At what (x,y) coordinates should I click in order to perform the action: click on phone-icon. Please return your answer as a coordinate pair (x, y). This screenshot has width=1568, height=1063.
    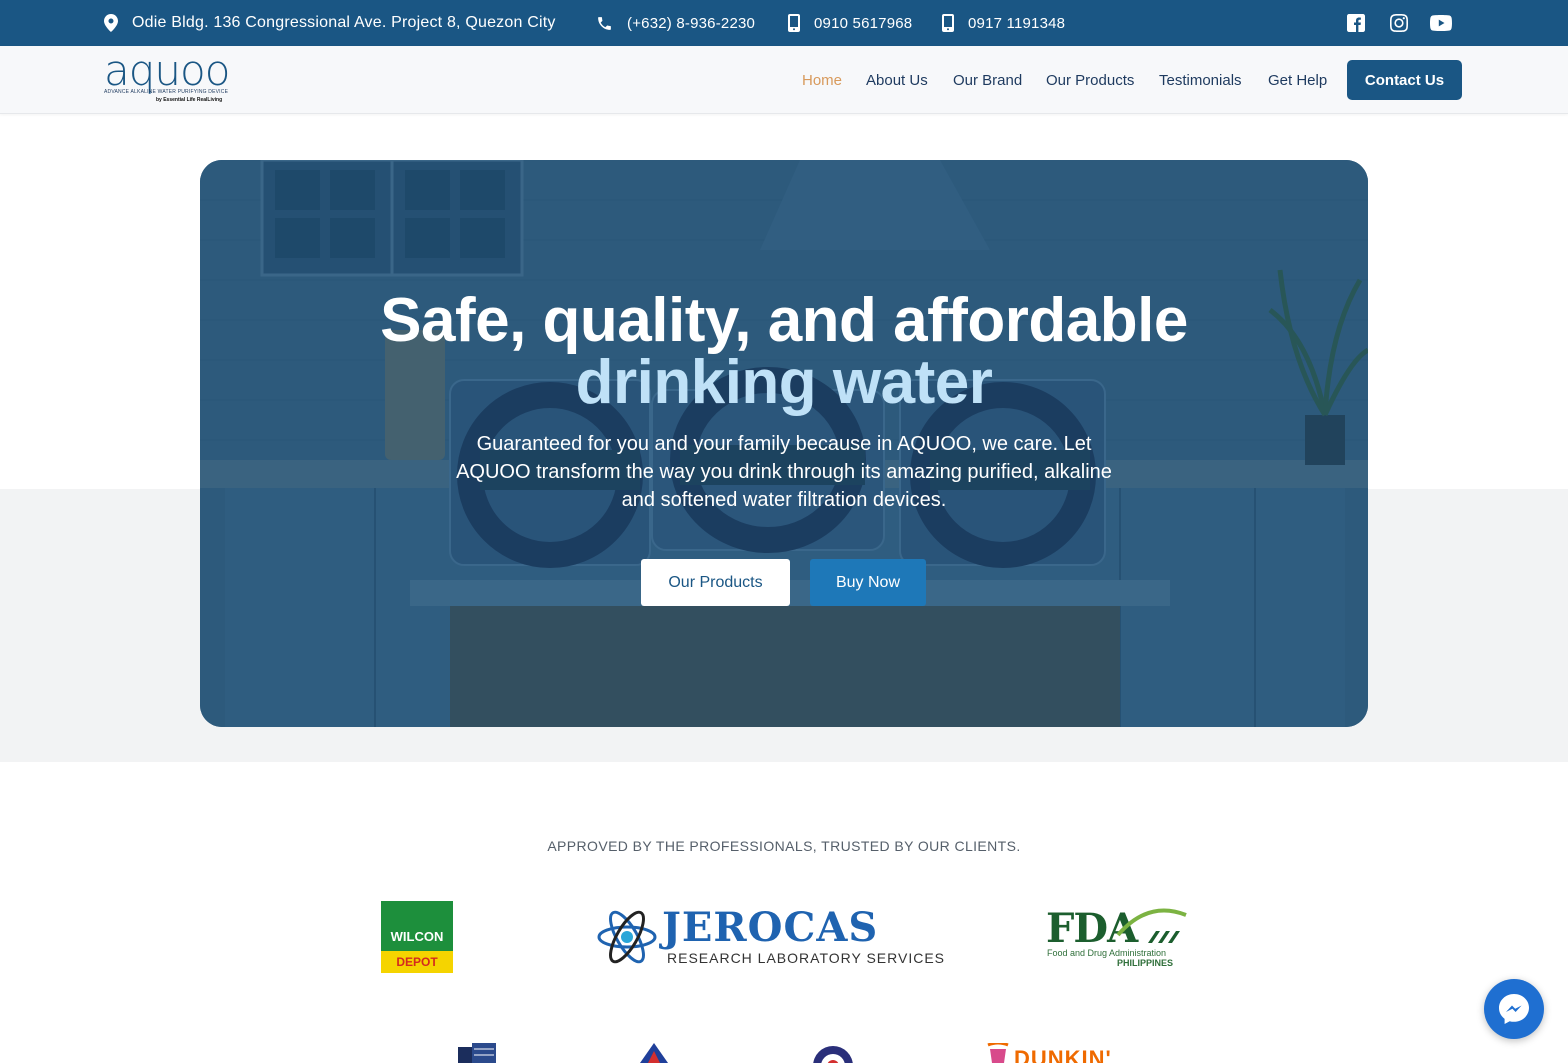
    Looking at the image, I should click on (604, 23).